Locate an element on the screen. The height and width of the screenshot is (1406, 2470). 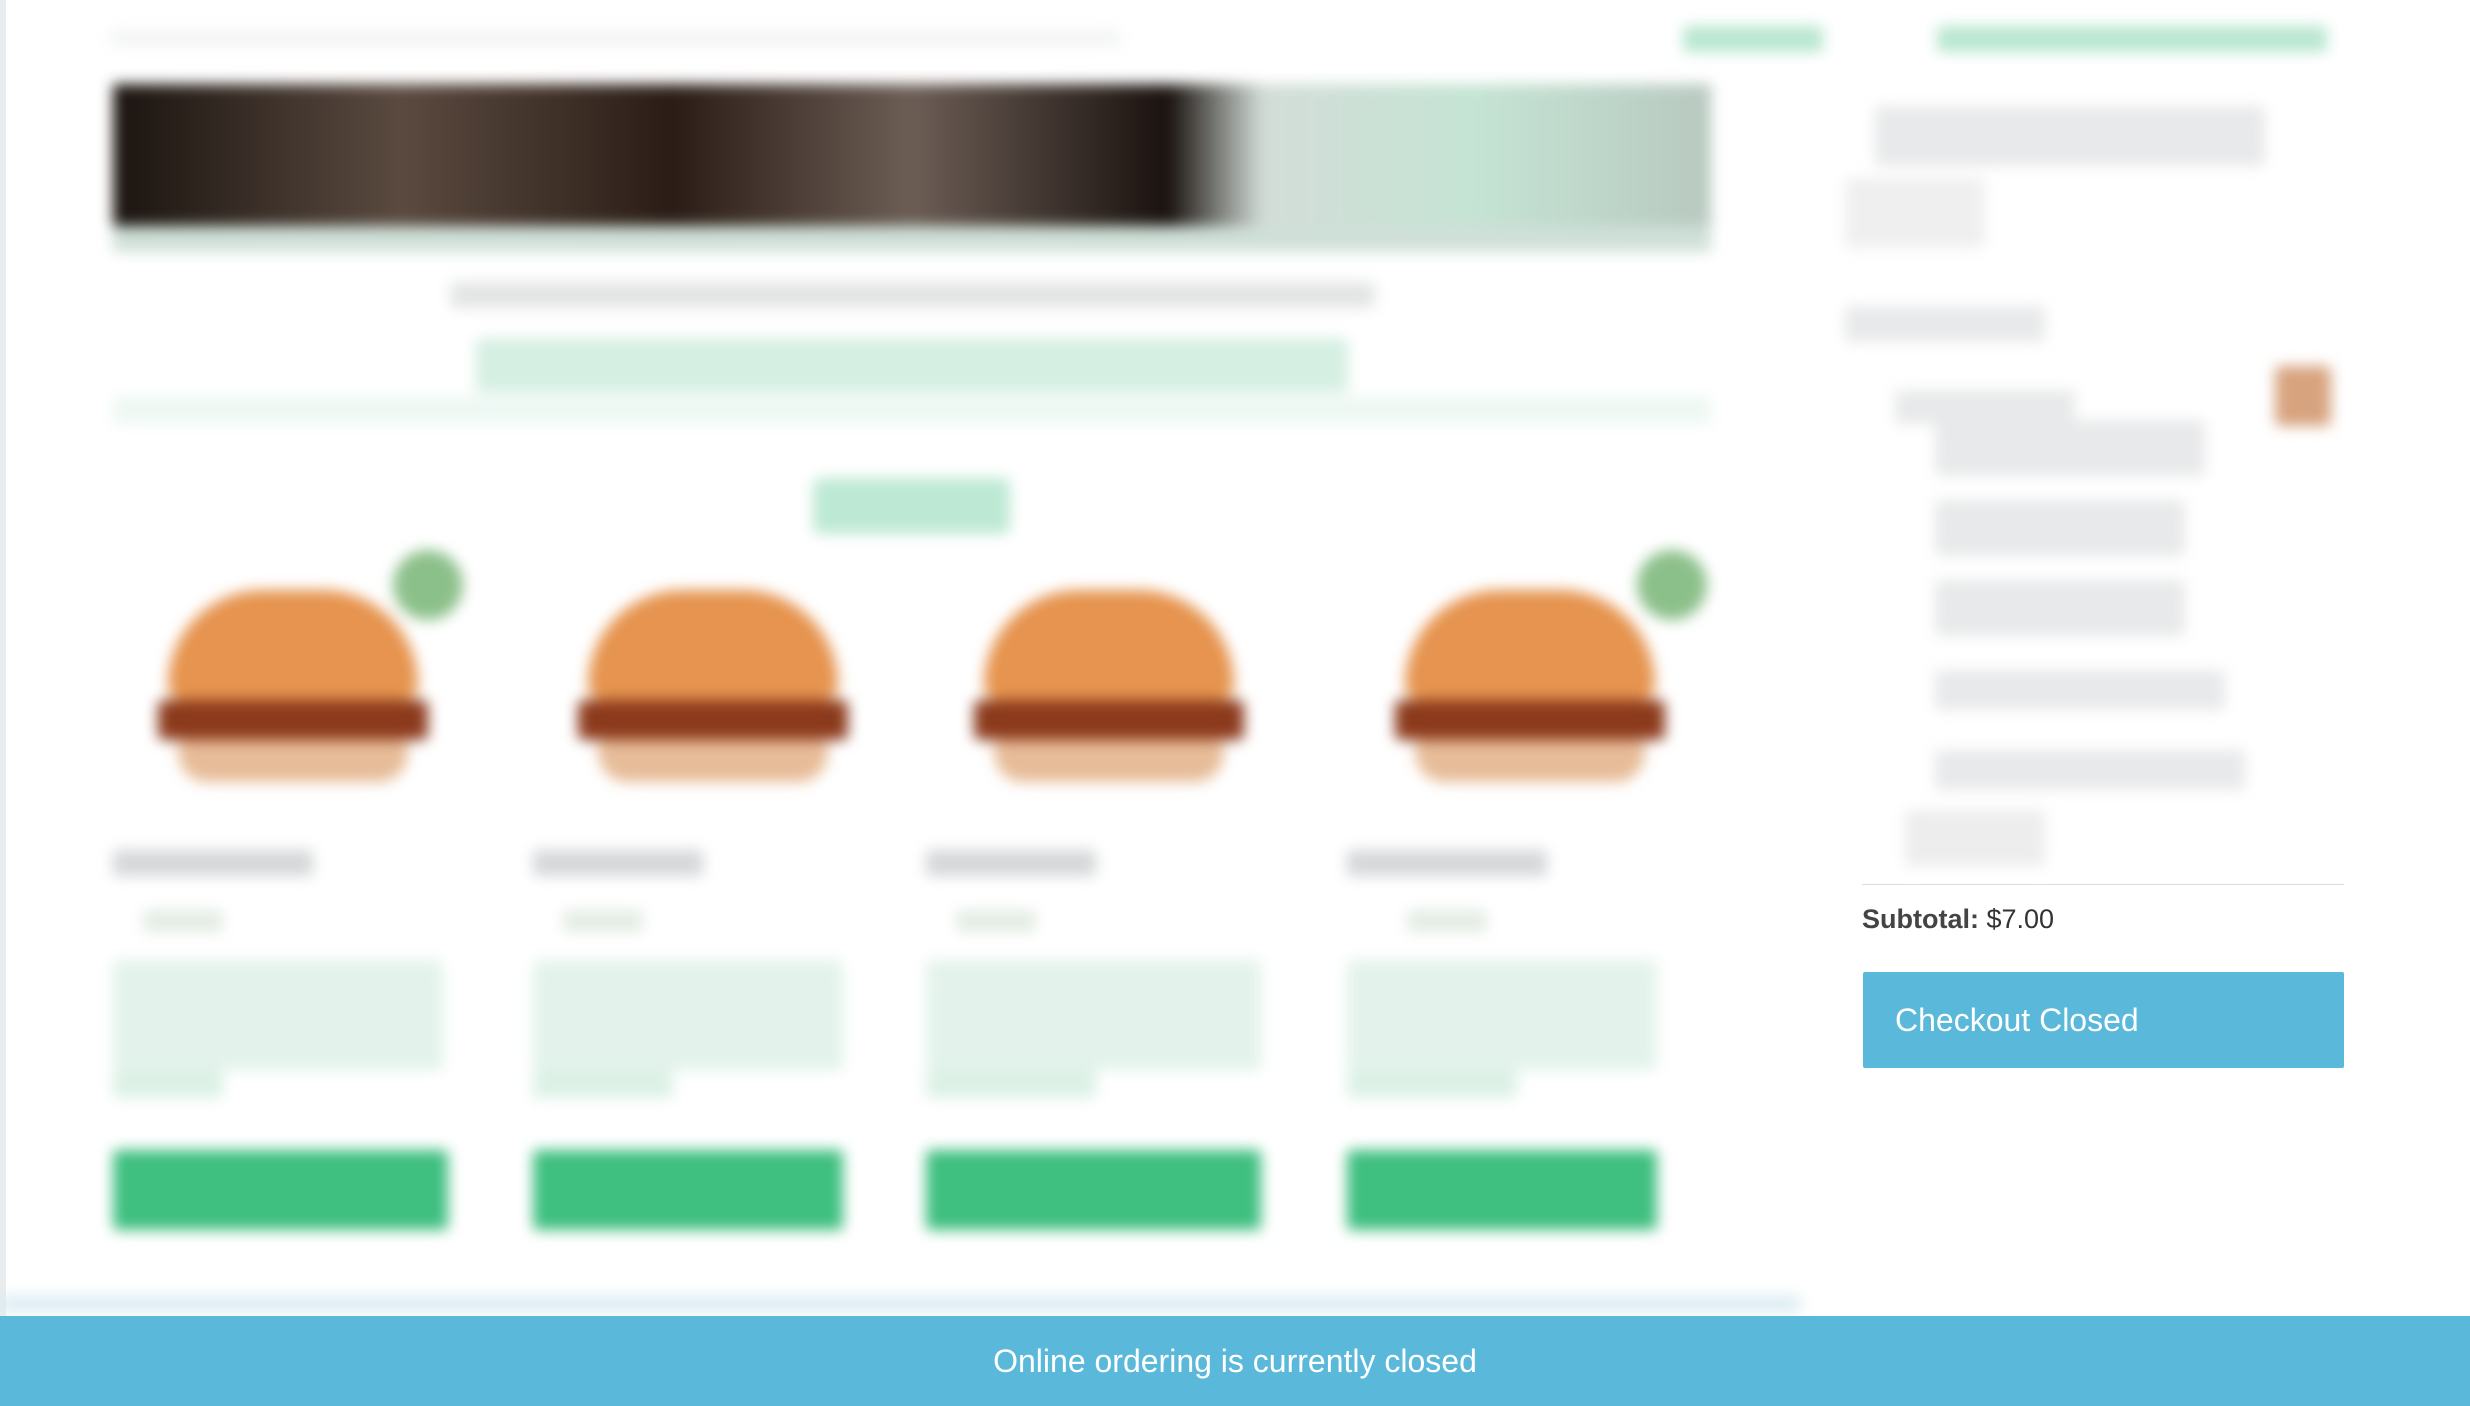
category-heading is located at coordinates (911, 506).